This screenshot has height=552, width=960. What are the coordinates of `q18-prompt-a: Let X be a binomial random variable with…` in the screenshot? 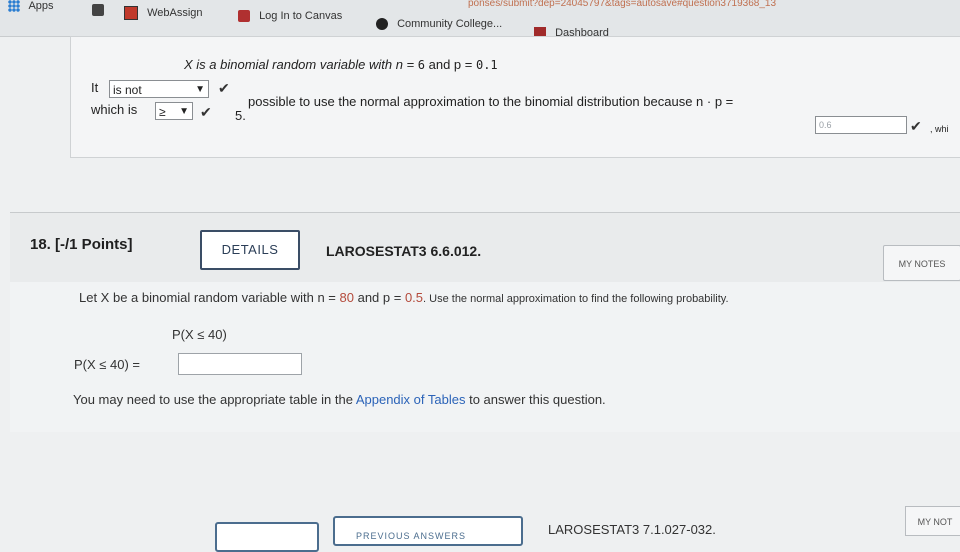 It's located at (209, 297).